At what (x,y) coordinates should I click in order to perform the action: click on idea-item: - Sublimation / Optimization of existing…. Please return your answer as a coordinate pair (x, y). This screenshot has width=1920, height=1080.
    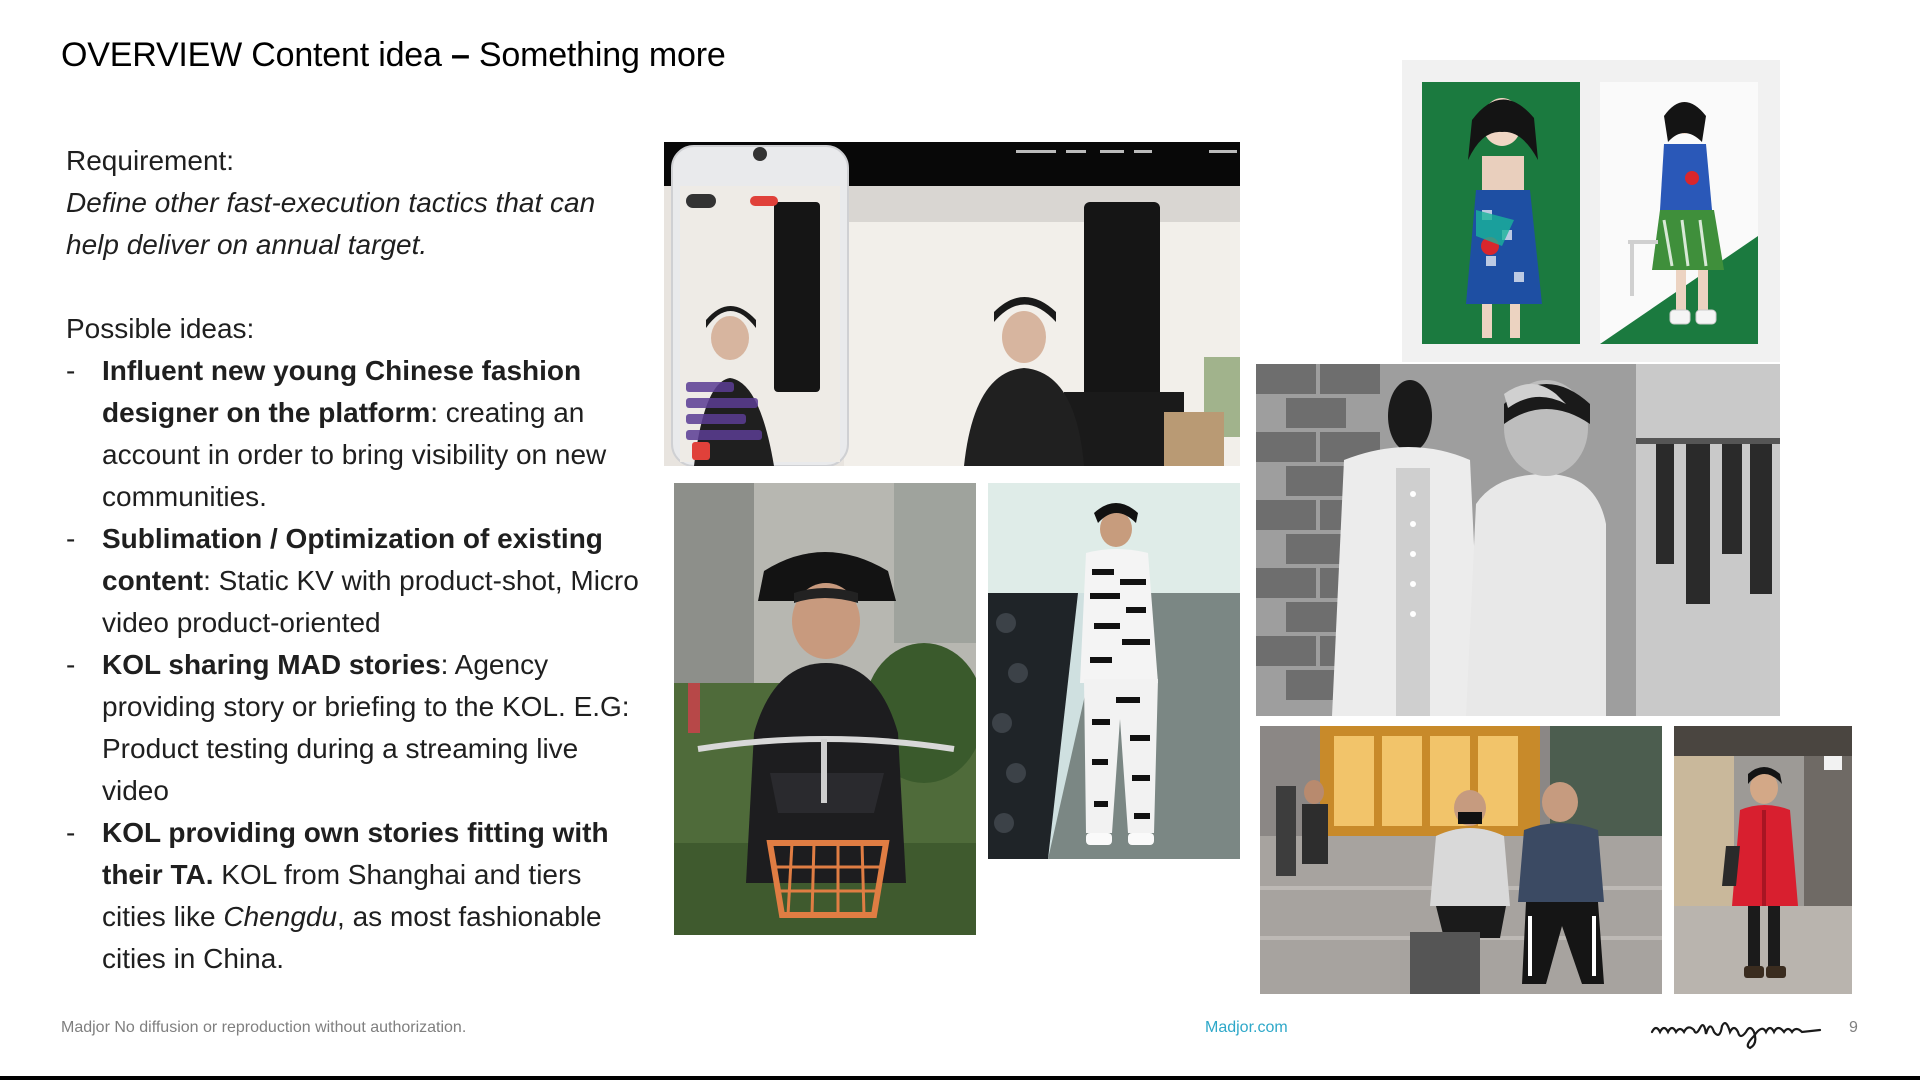
    Looking at the image, I should click on (356, 581).